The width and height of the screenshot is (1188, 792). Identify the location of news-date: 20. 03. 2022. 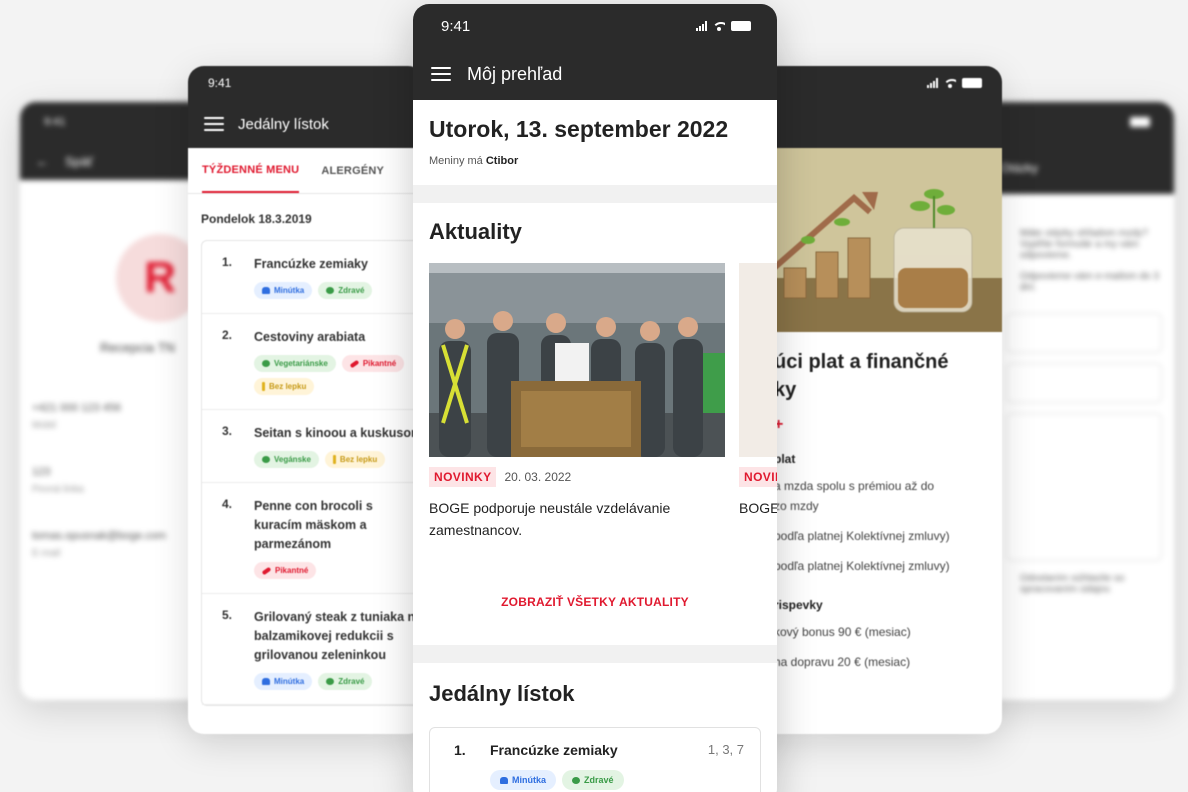
(538, 477).